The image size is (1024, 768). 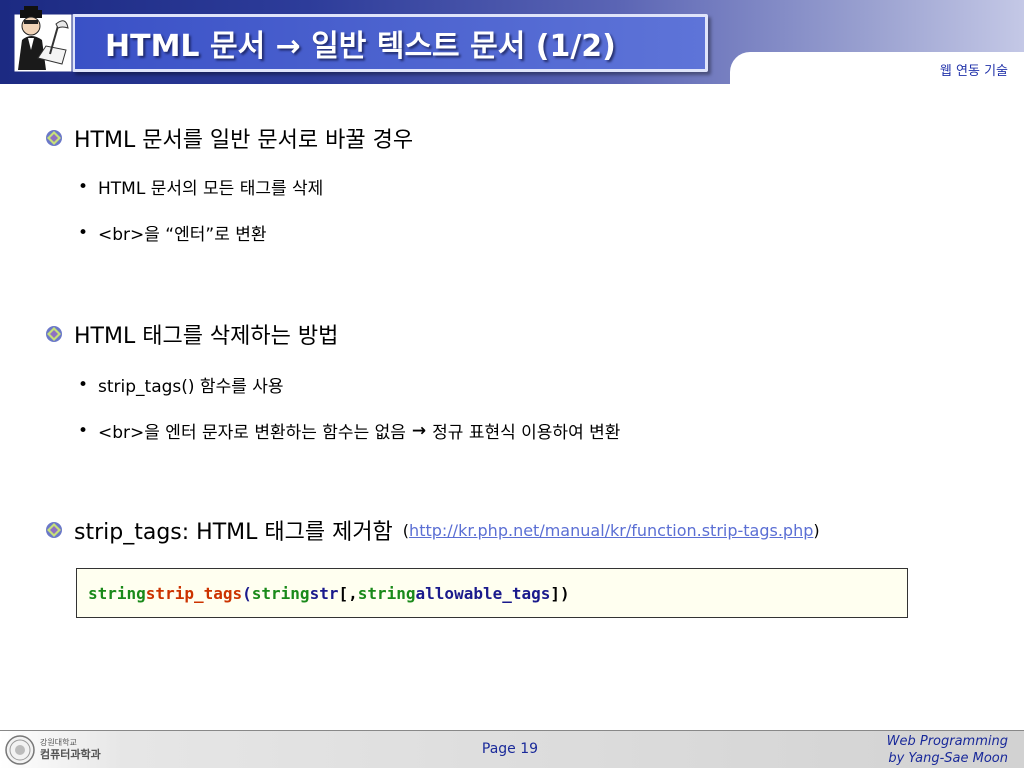 What do you see at coordinates (947, 750) in the screenshot?
I see `footer-credits: Web Programming by Yang-Sae Moon` at bounding box center [947, 750].